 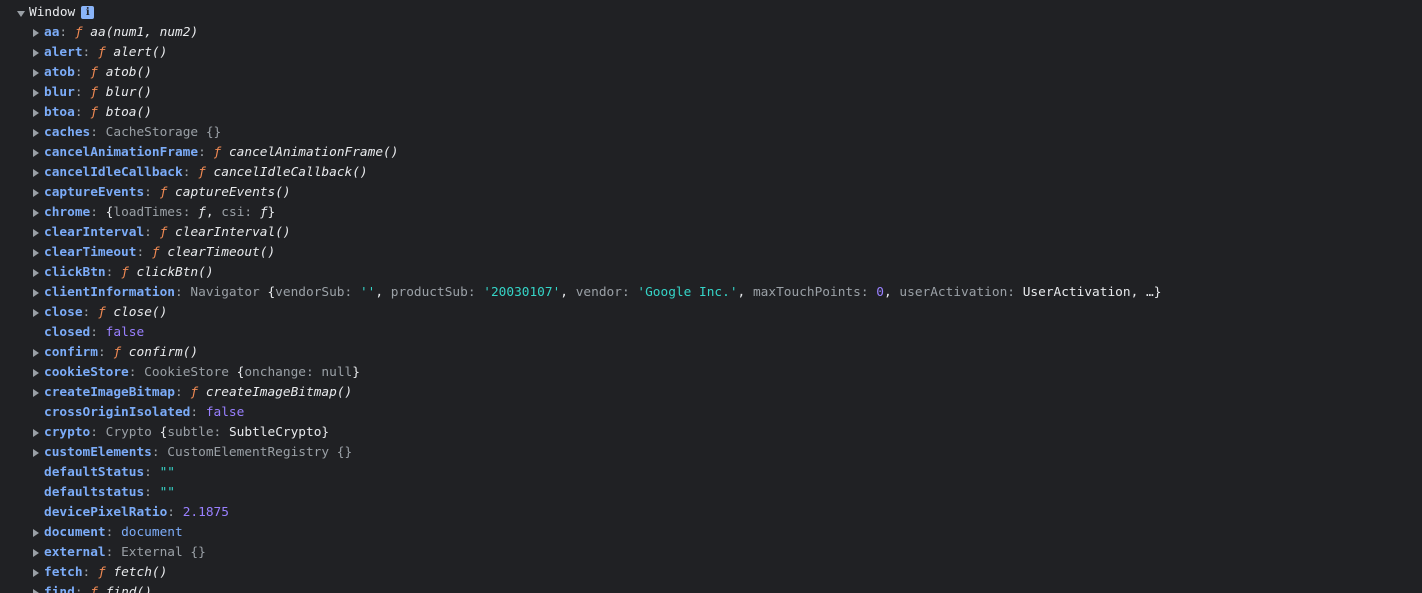 I want to click on object-title: Window, so click(x=52, y=12).